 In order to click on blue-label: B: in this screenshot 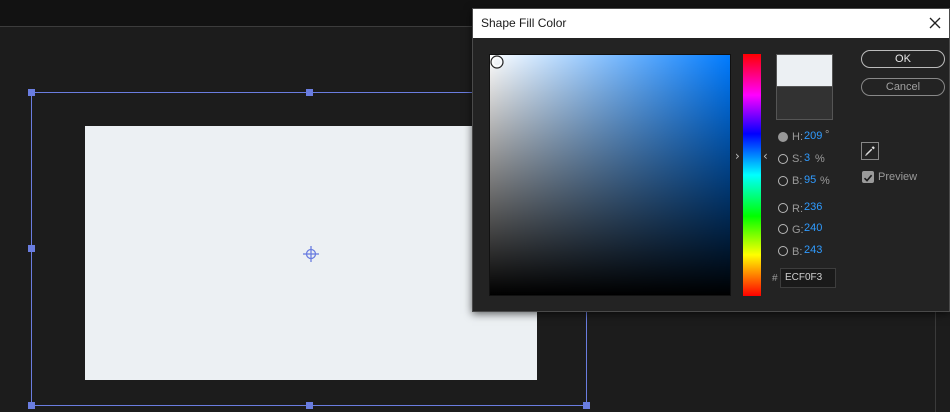, I will do `click(797, 252)`.